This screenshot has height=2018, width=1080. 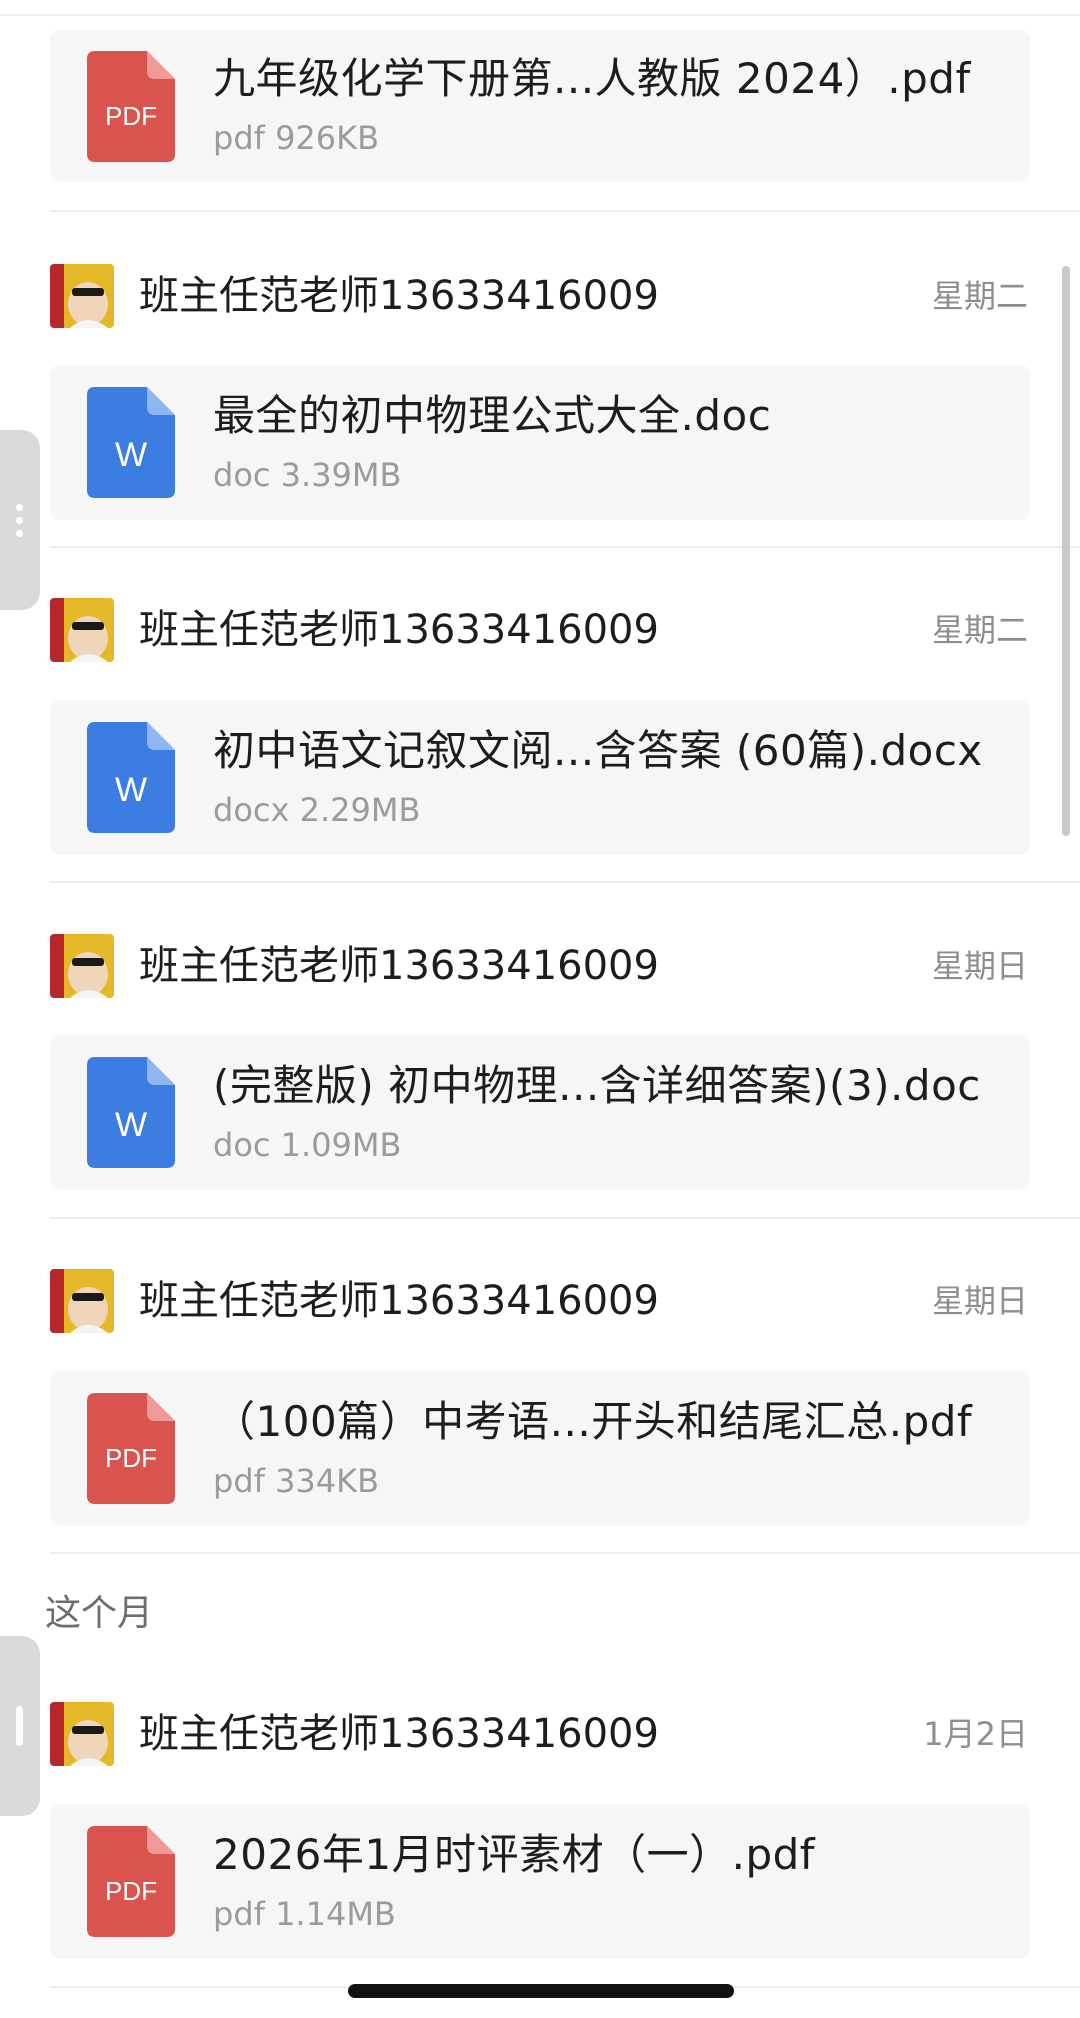 I want to click on file-card: PDF 九年级化学下册第...人教版 2024）.pdf pdf 926KB, so click(x=540, y=106).